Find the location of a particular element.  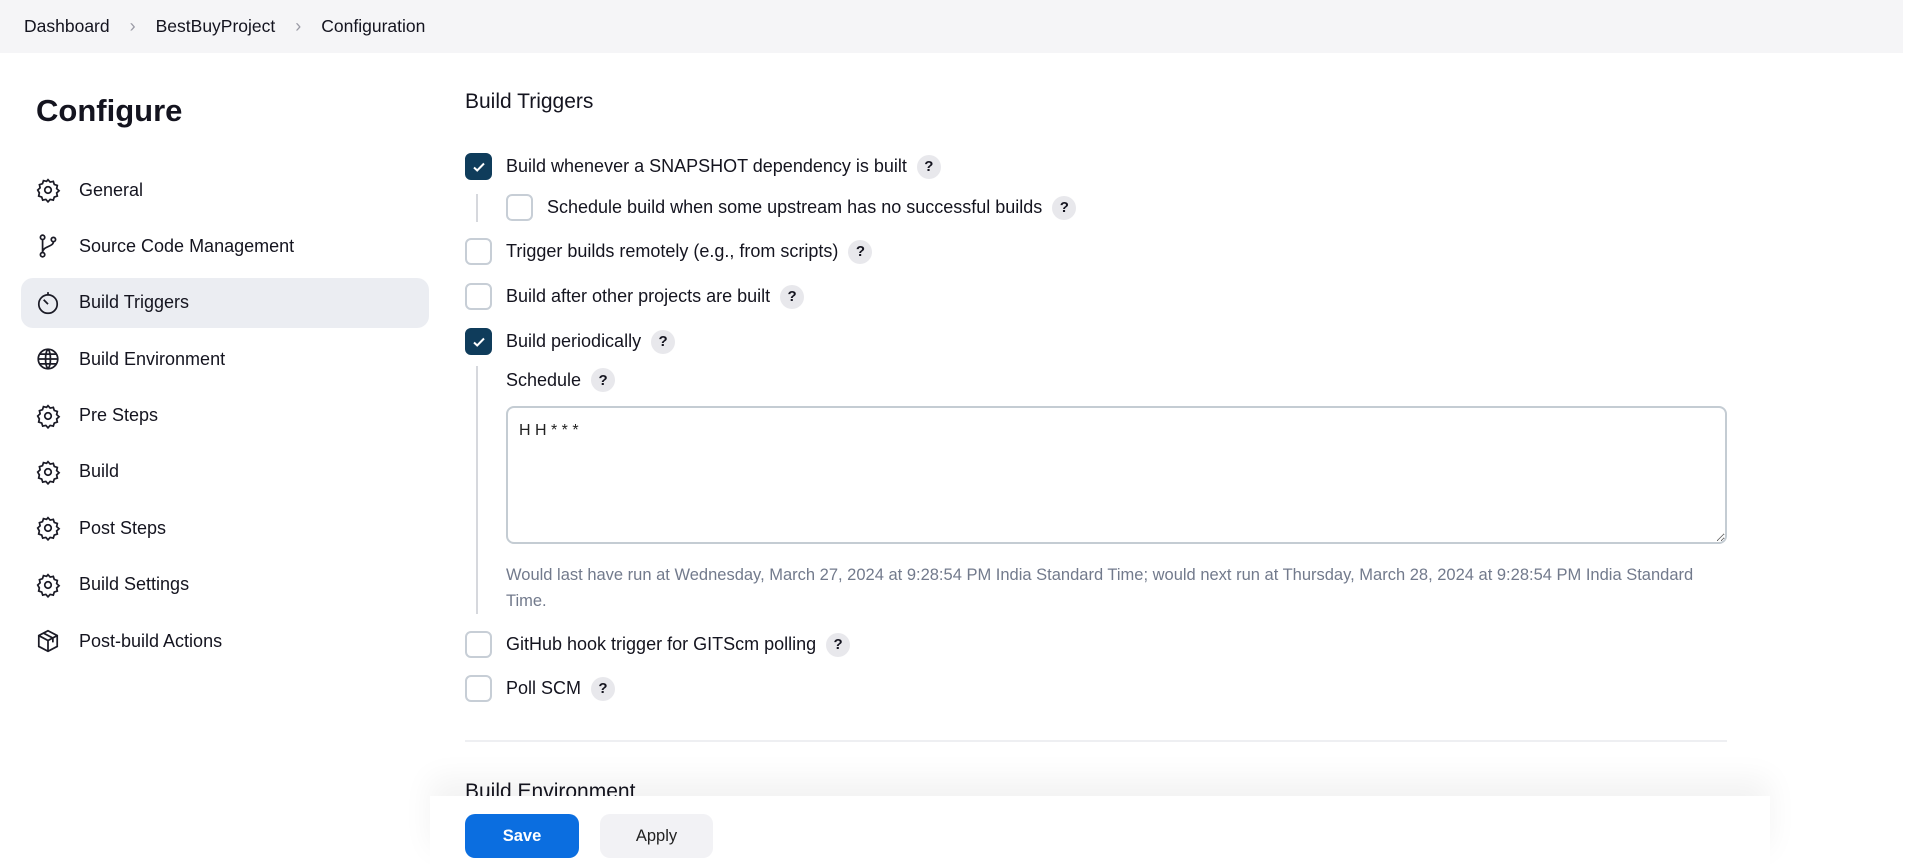

sidebar-item-label: Source Code Management is located at coordinates (187, 245).